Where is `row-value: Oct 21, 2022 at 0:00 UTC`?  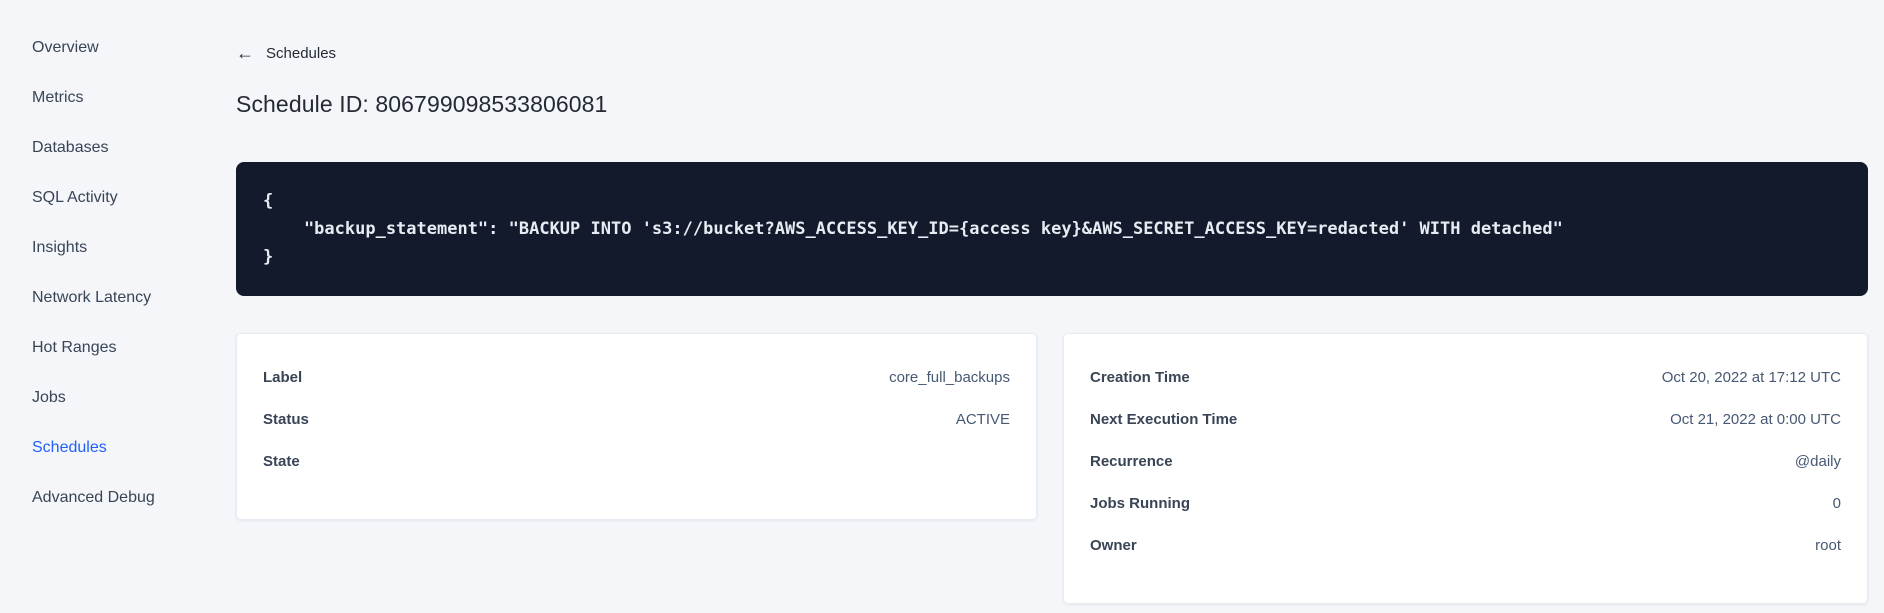
row-value: Oct 21, 2022 at 0:00 UTC is located at coordinates (1755, 419).